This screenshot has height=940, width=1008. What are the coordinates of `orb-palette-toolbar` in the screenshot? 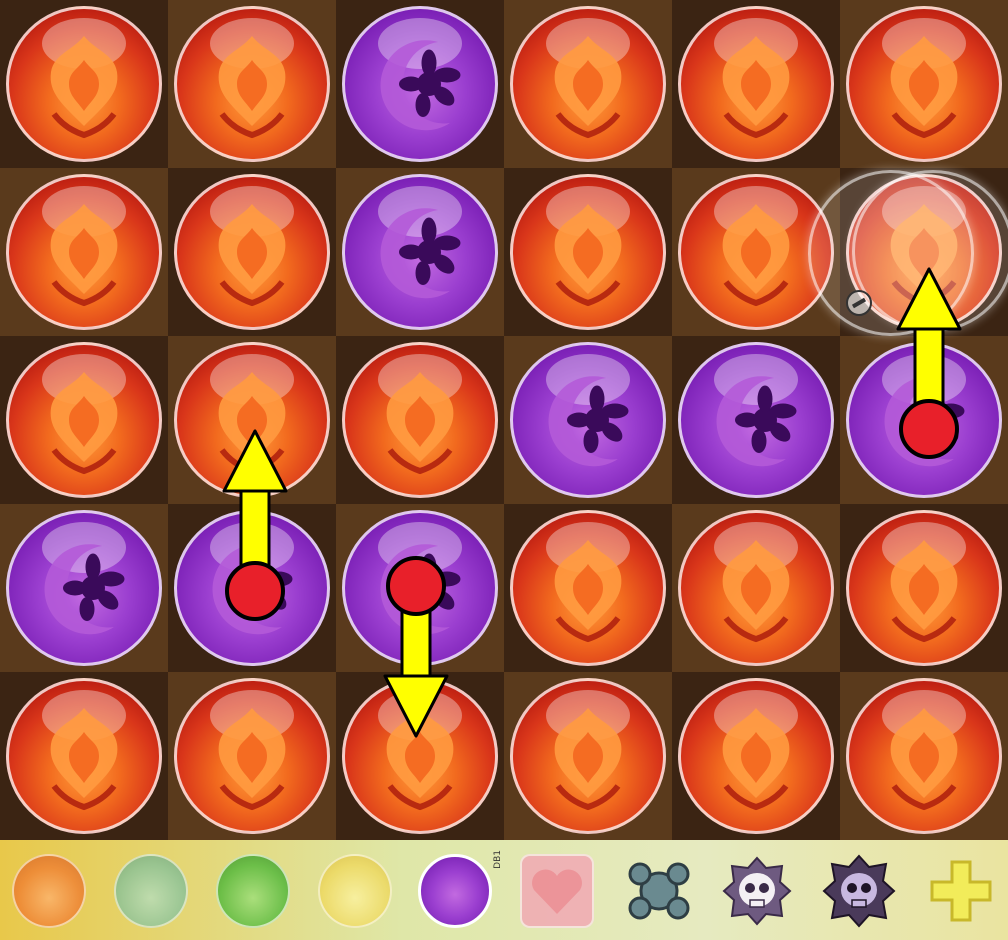 It's located at (504, 890).